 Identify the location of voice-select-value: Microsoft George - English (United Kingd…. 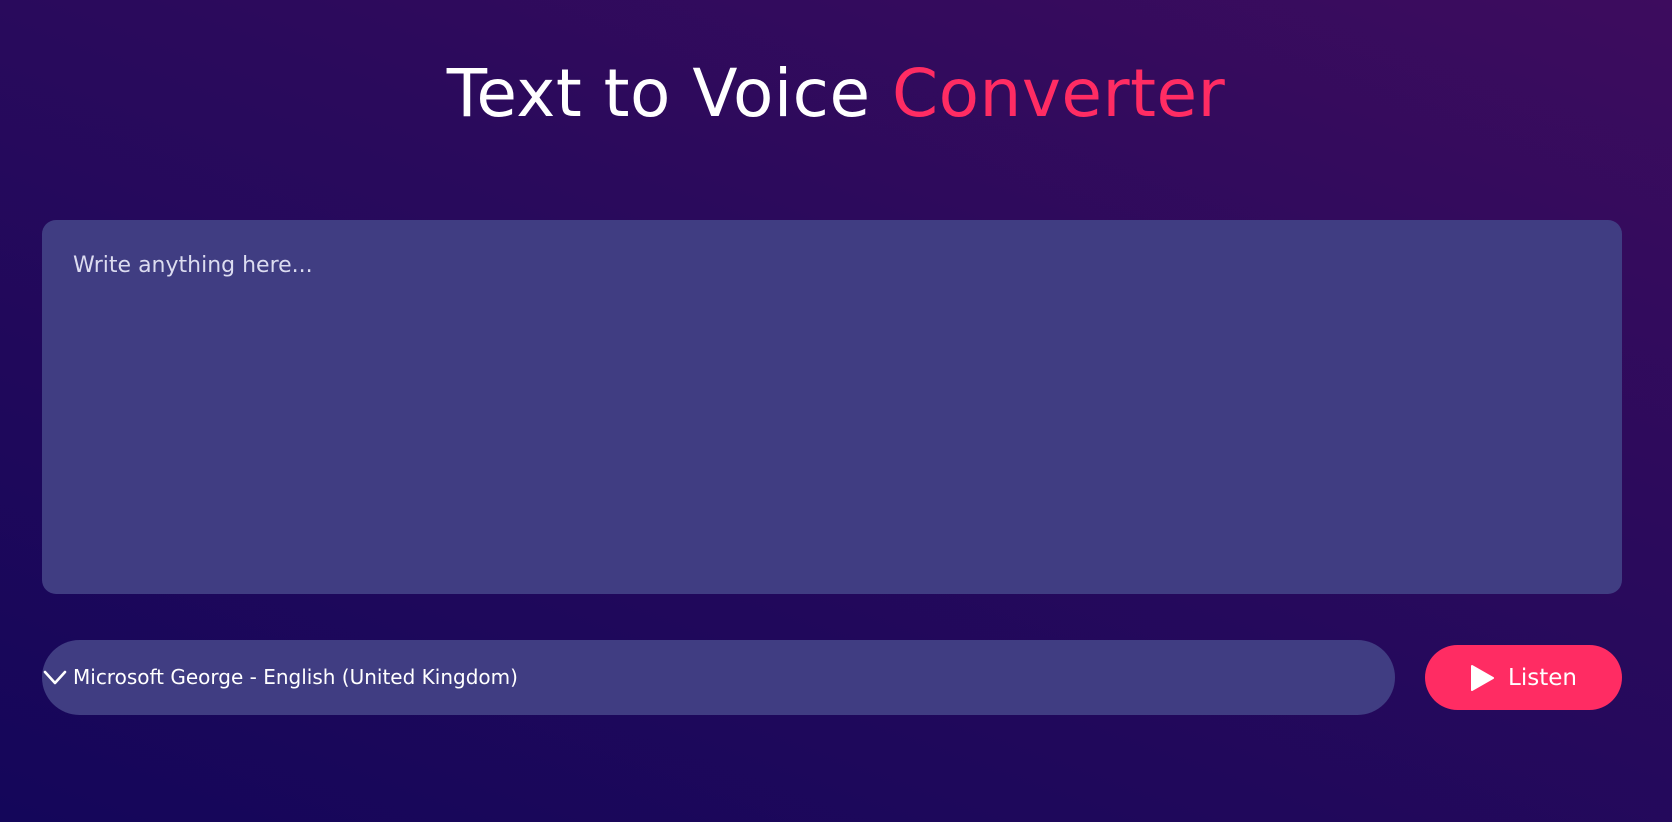
(295, 677).